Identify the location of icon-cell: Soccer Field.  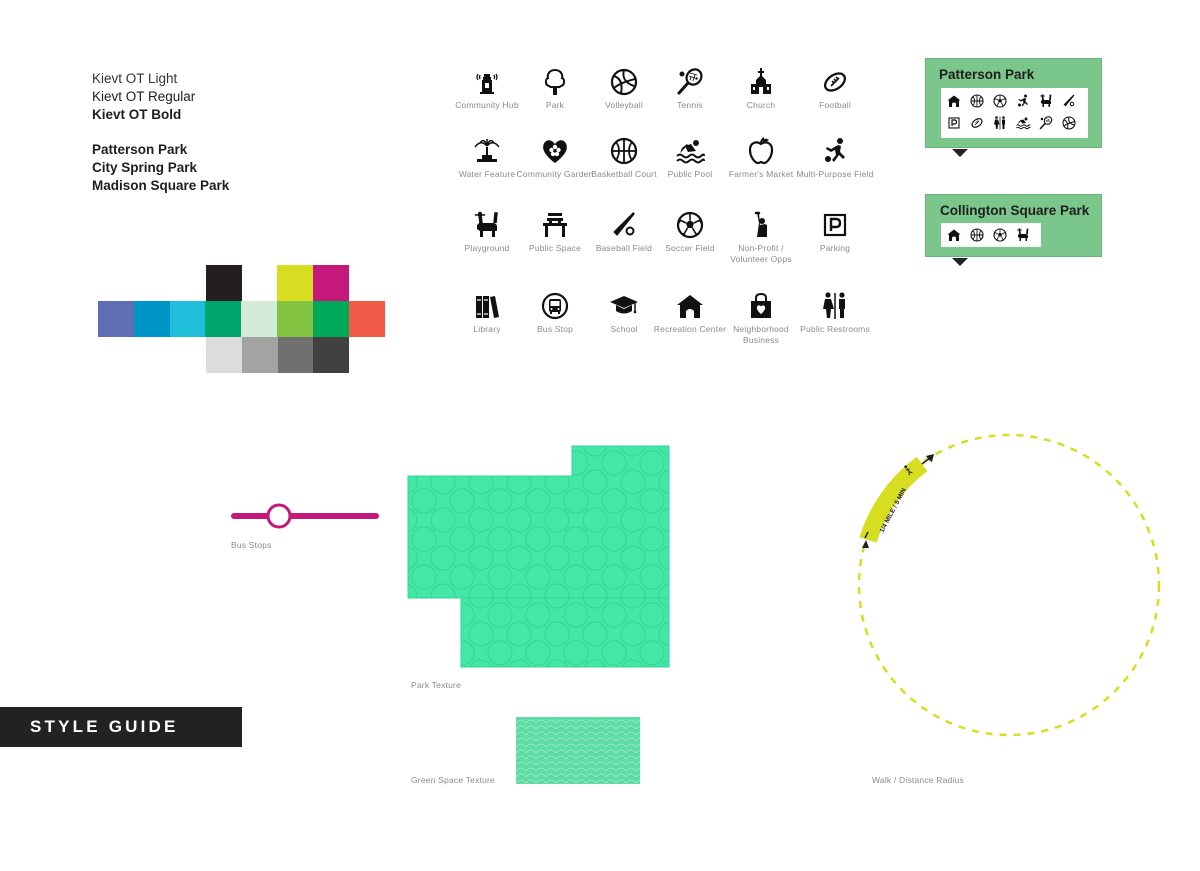
(690, 231).